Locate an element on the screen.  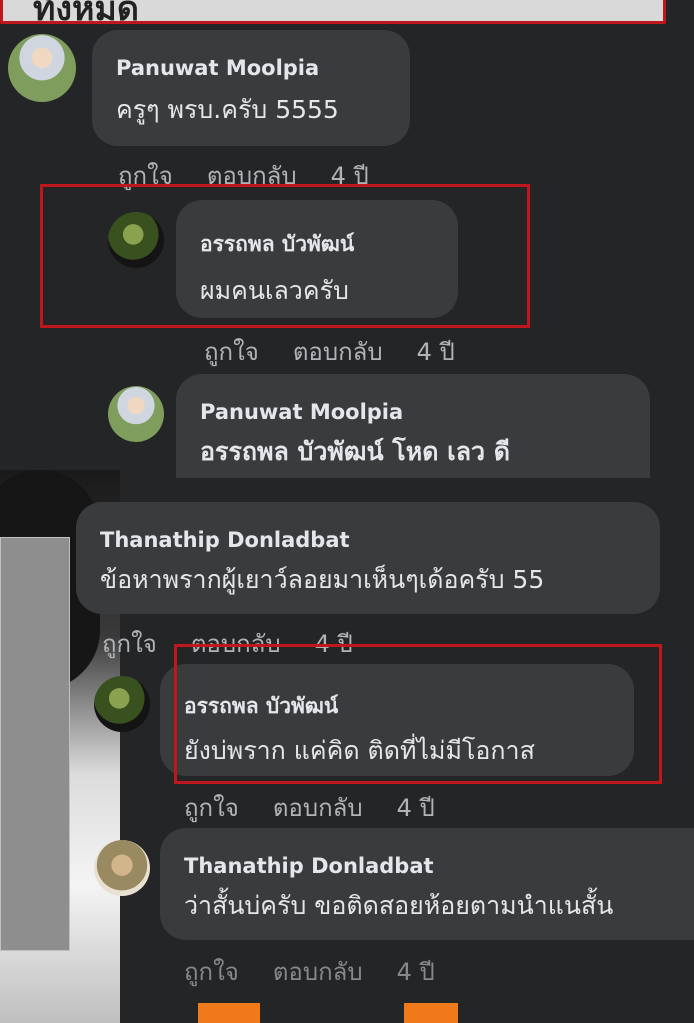
comment-bubble: อรรถพล บัวพัฒน์ ผมคนเลวครับ is located at coordinates (317, 259).